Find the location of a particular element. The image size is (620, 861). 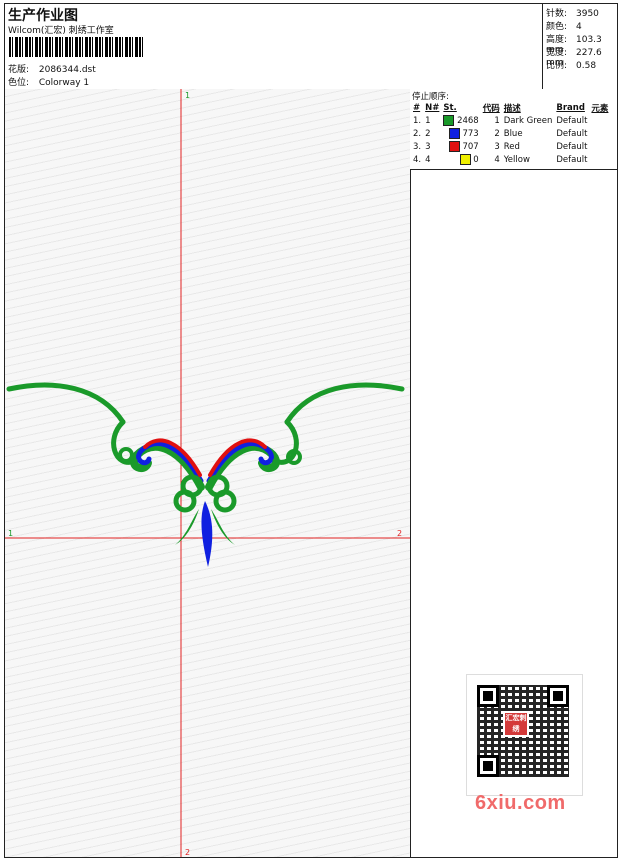

row-stitches: 707 is located at coordinates (460, 146).